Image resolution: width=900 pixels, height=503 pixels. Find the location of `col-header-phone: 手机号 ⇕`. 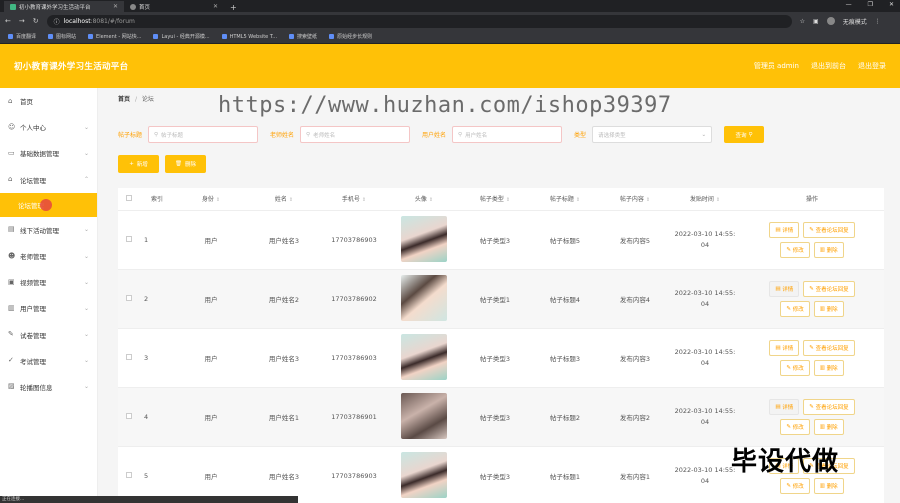

col-header-phone: 手机号 ⇕ is located at coordinates (354, 199).